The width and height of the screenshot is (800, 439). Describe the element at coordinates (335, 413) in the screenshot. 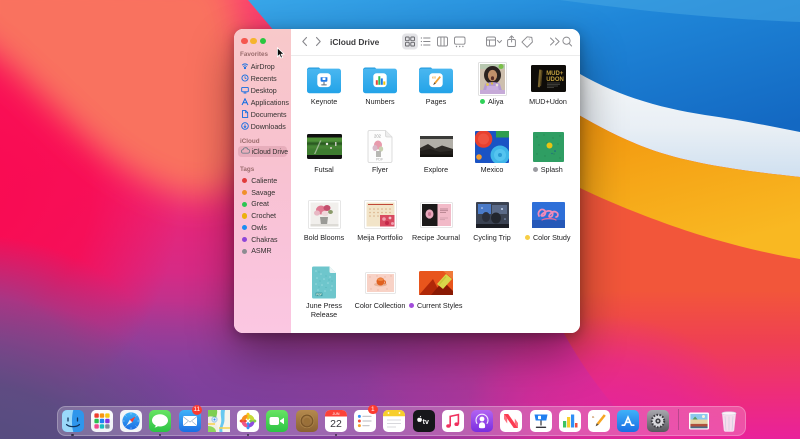

I see `svg-text: JUN` at that location.